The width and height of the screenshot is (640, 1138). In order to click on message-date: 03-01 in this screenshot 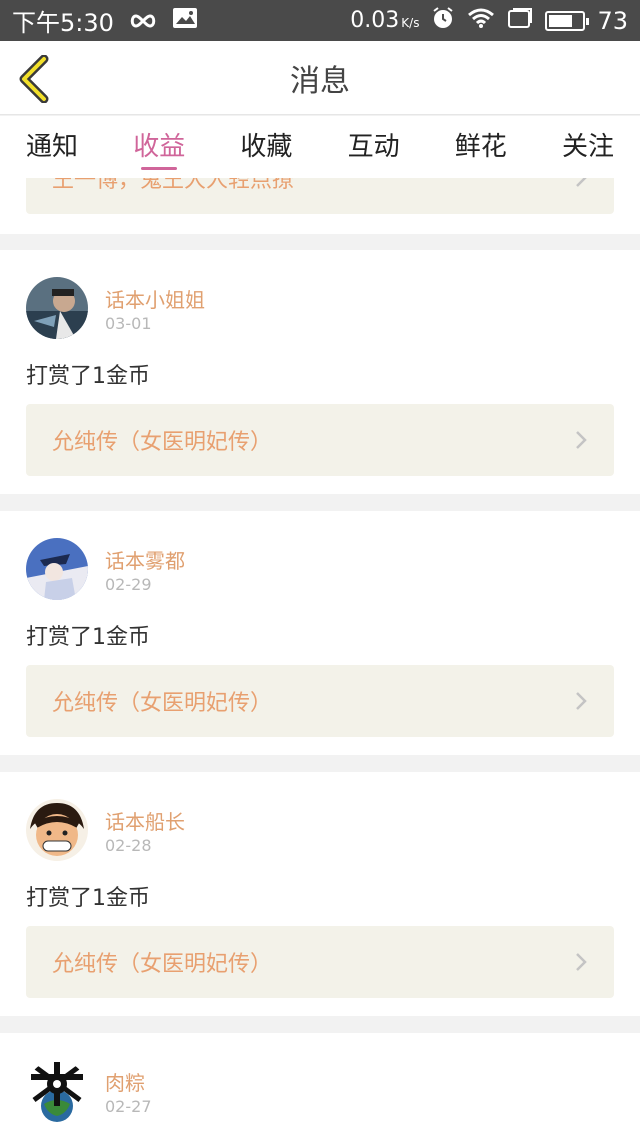, I will do `click(128, 323)`.